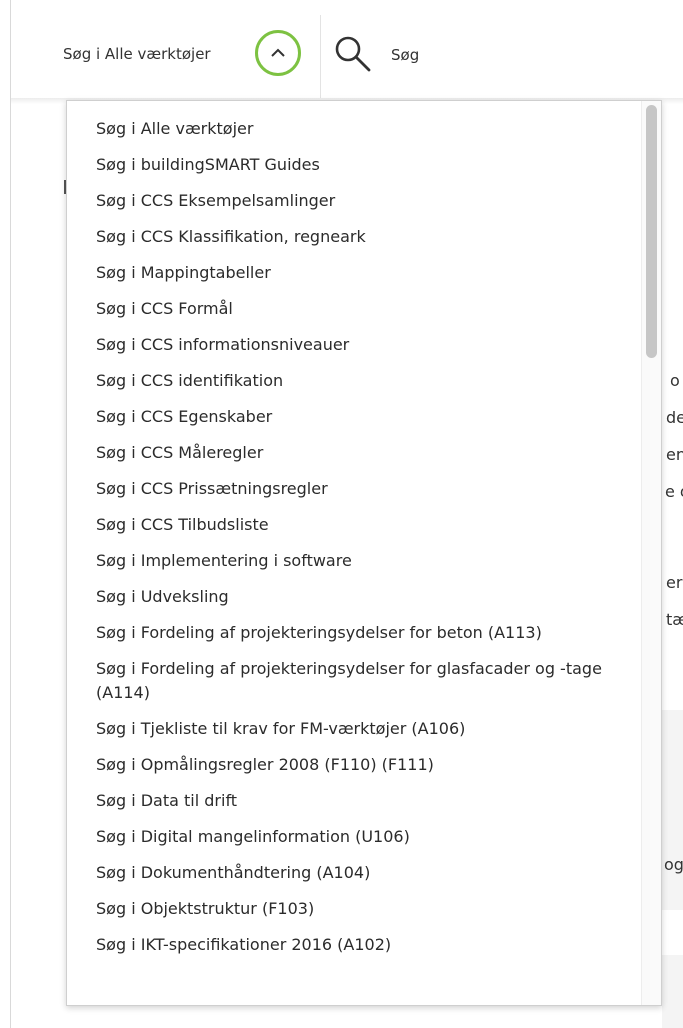  I want to click on header-divider, so click(320, 56).